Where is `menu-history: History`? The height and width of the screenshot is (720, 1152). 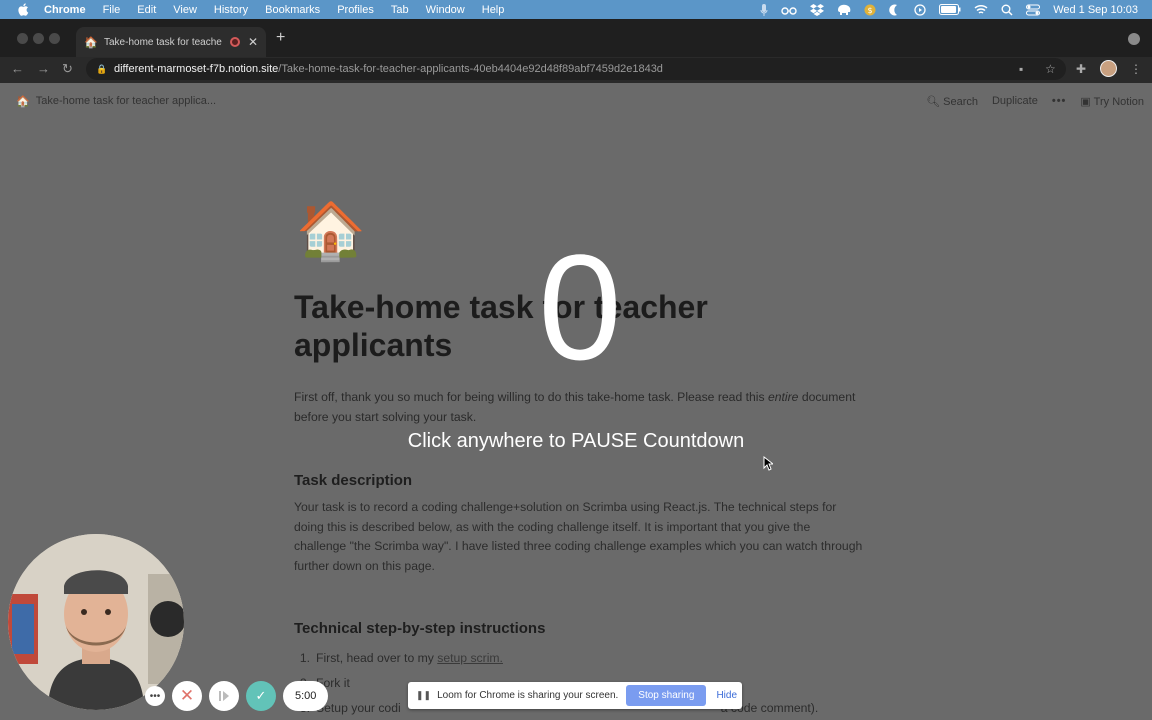 menu-history: History is located at coordinates (231, 10).